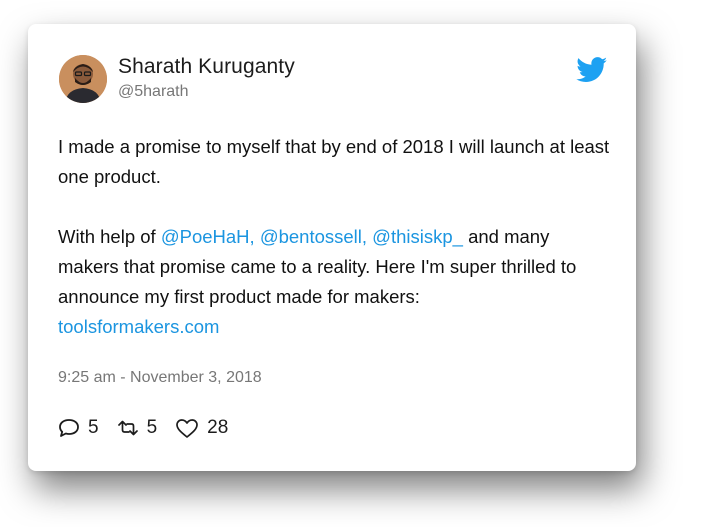 Image resolution: width=708 pixels, height=527 pixels. I want to click on tweet-text-prefix: With help of, so click(109, 236).